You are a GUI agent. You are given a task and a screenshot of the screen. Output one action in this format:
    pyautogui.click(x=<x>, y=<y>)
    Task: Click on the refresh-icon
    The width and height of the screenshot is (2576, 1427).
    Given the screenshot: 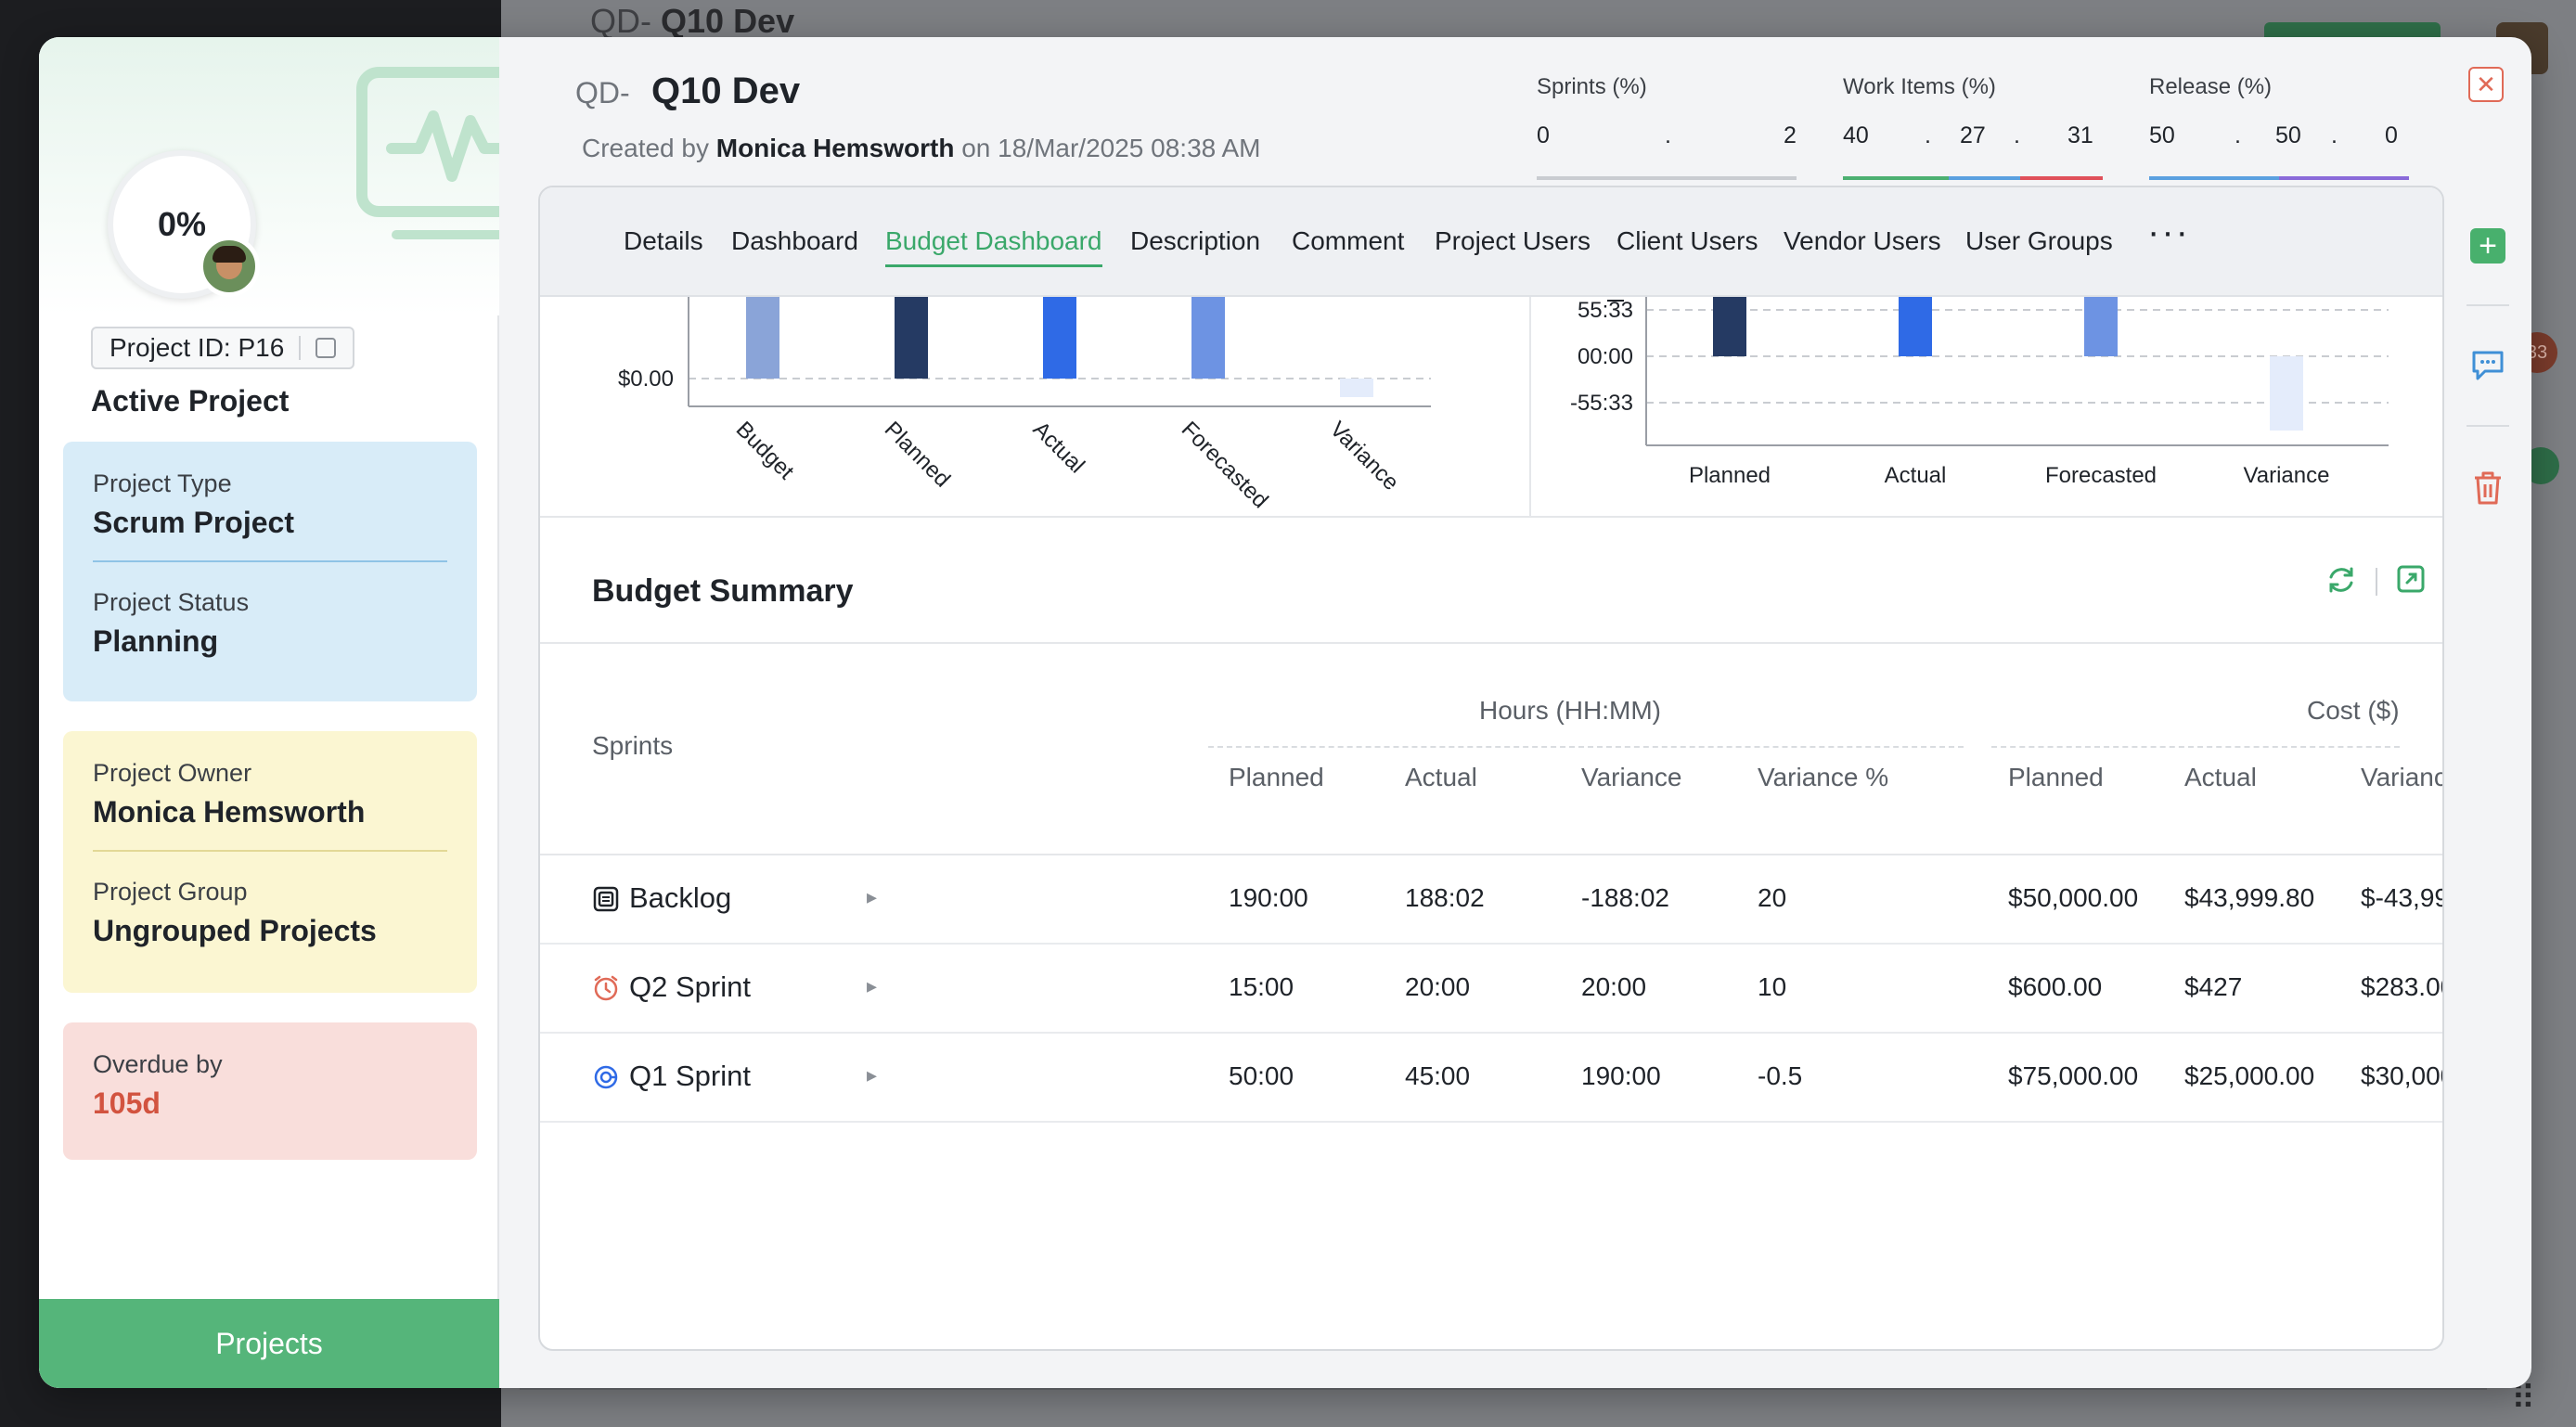 What is the action you would take?
    pyautogui.click(x=2341, y=580)
    